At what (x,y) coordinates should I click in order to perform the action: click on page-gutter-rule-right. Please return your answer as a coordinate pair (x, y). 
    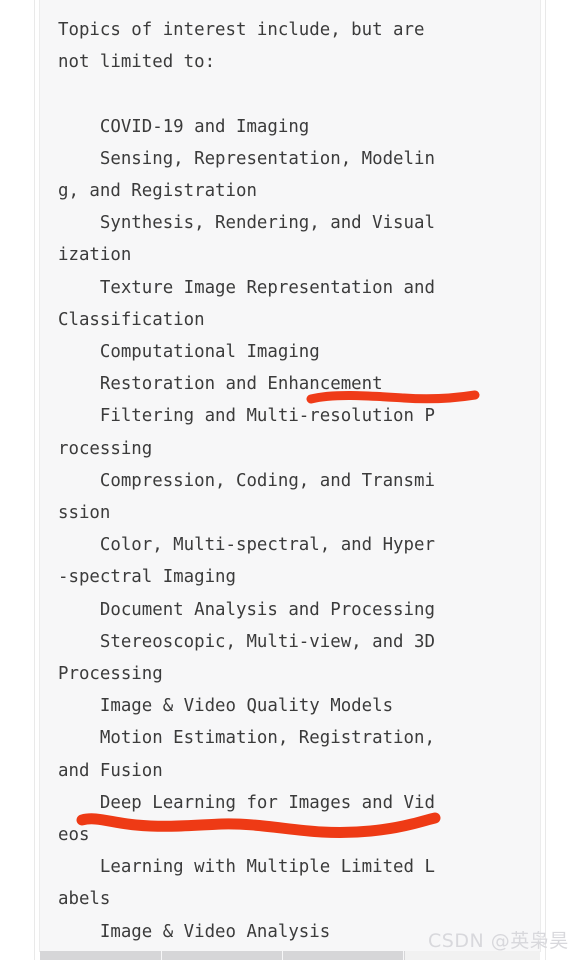
    Looking at the image, I should click on (545, 480).